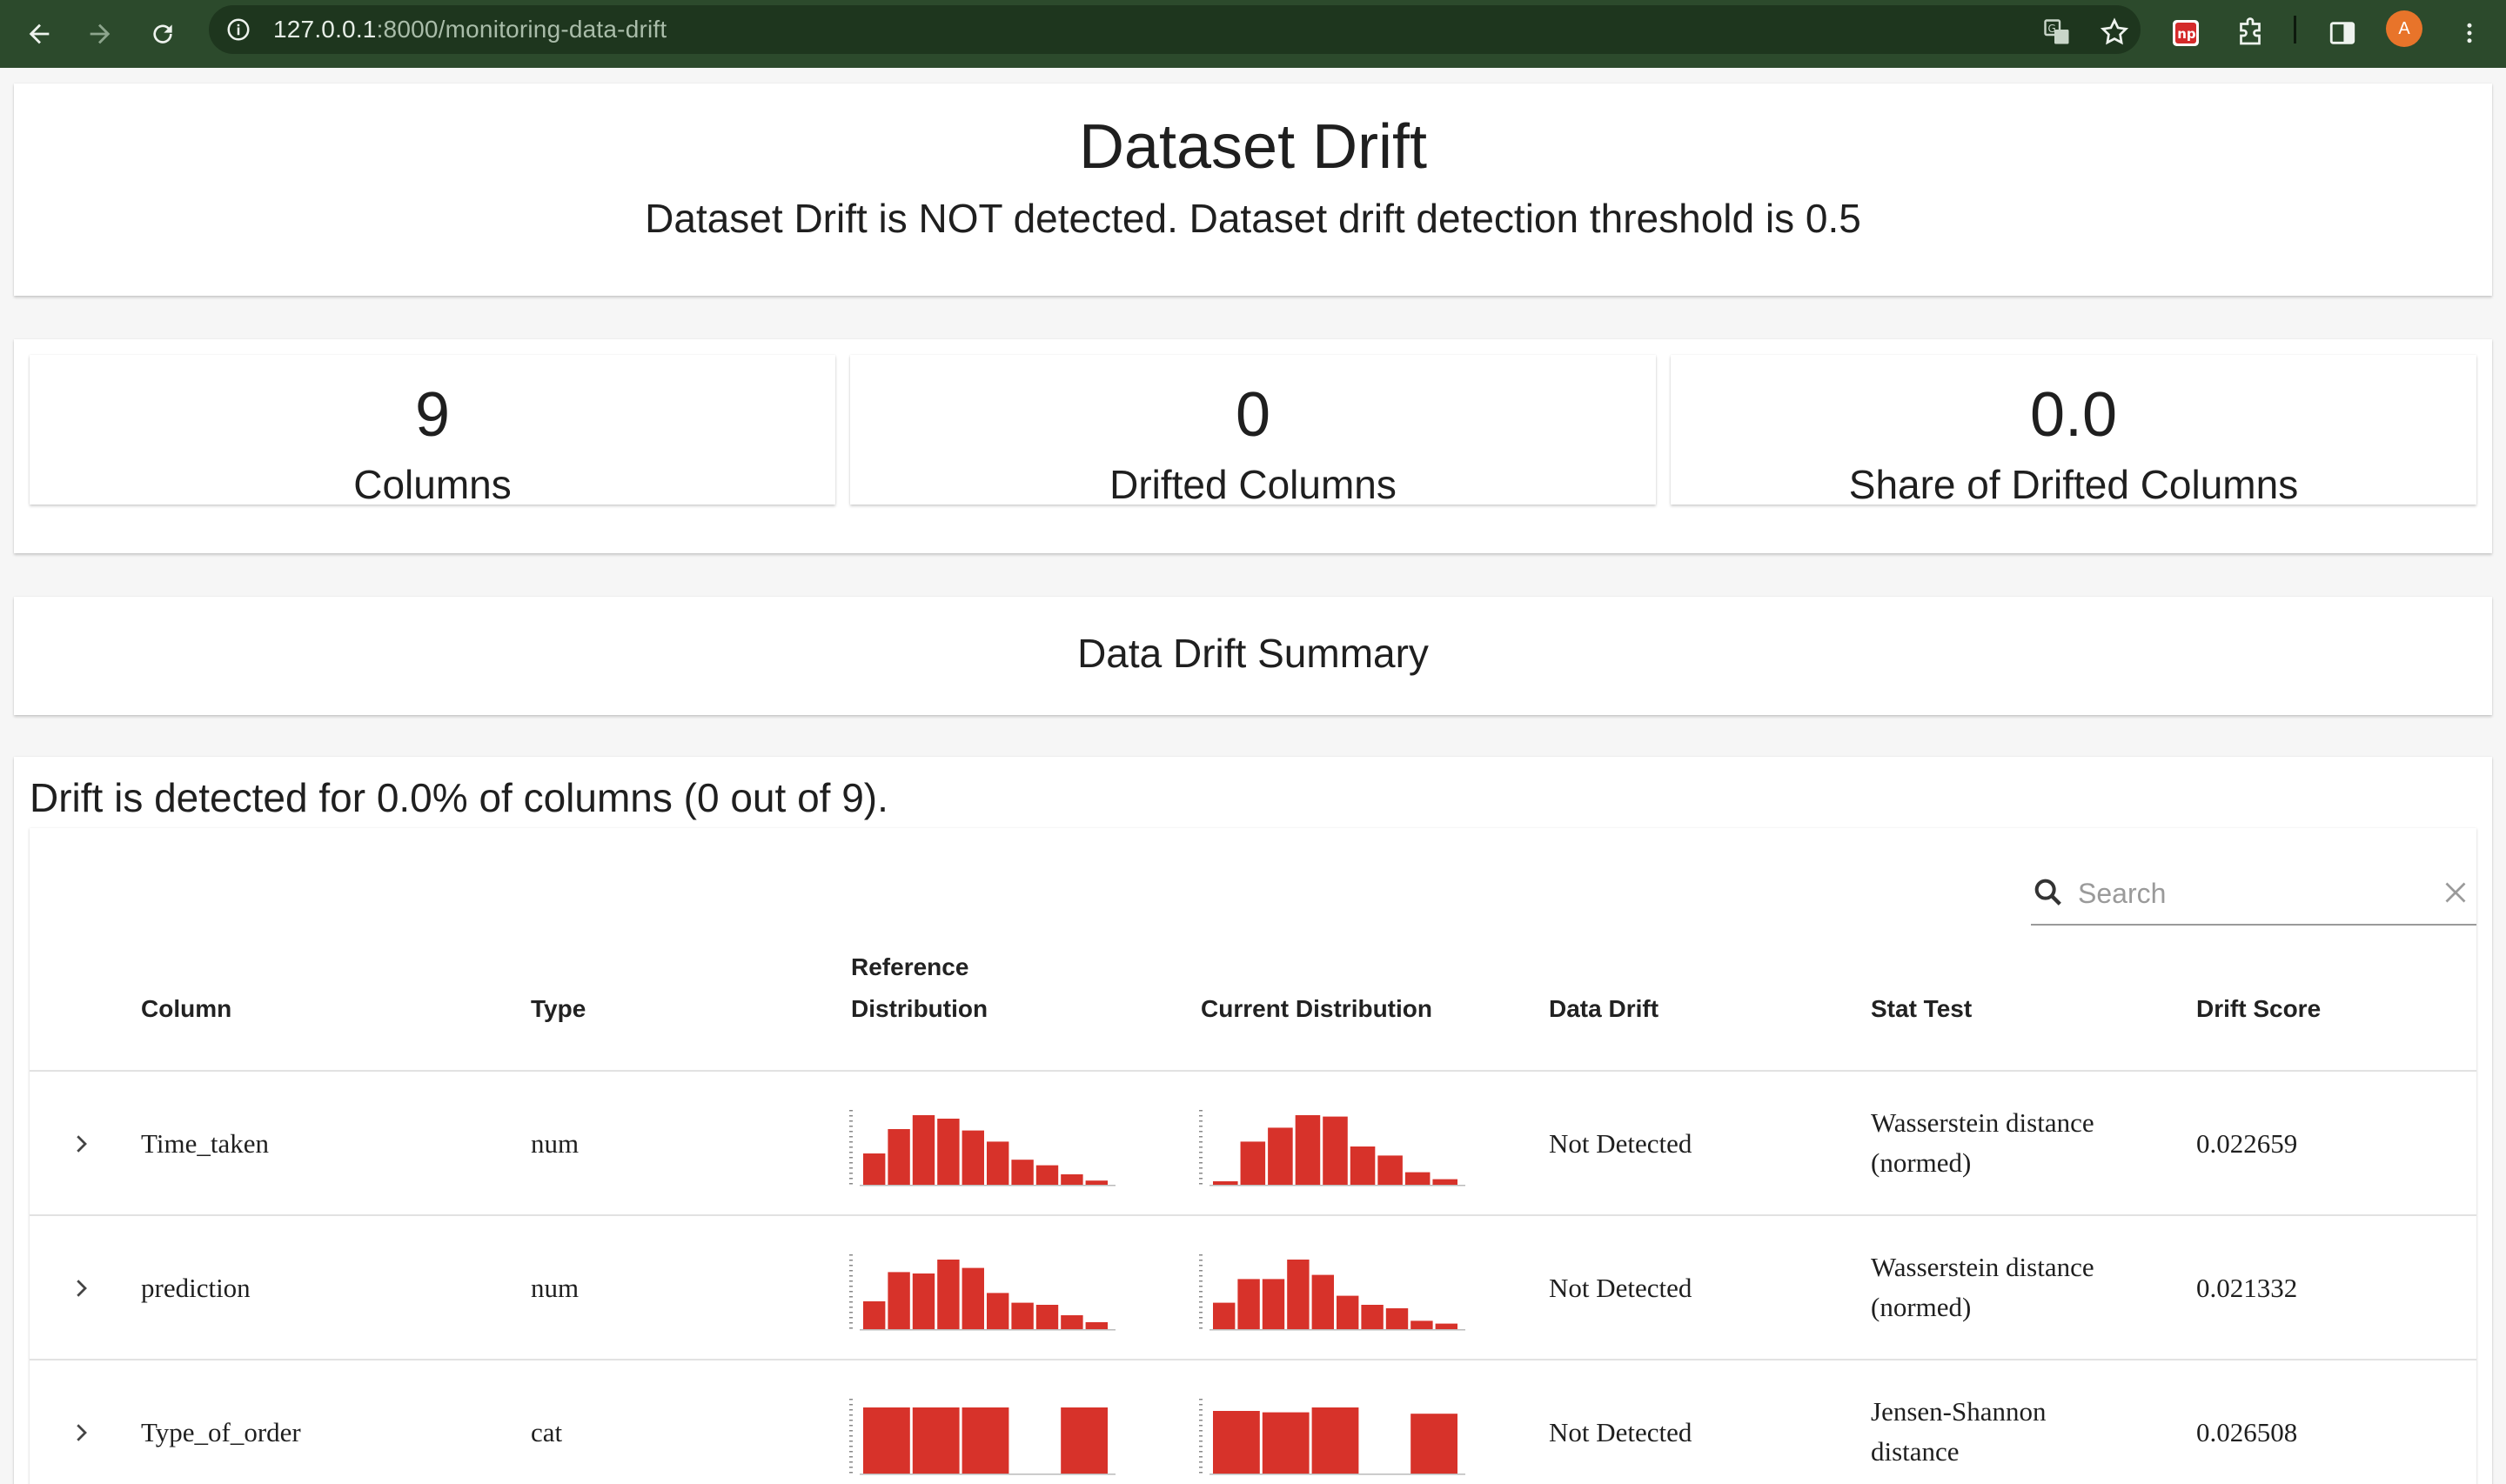 The width and height of the screenshot is (2506, 1484). What do you see at coordinates (205, 1143) in the screenshot?
I see `column-name: Time_taken` at bounding box center [205, 1143].